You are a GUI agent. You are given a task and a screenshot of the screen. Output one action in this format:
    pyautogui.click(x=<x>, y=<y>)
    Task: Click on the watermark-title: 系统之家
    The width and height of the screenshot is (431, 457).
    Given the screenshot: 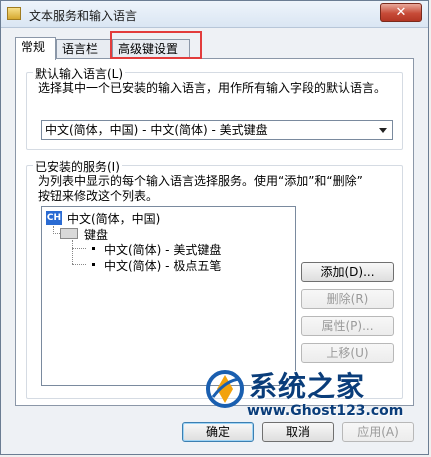 What is the action you would take?
    pyautogui.click(x=307, y=386)
    